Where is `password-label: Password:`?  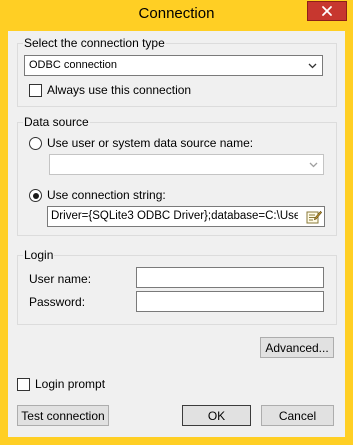
password-label: Password: is located at coordinates (57, 302).